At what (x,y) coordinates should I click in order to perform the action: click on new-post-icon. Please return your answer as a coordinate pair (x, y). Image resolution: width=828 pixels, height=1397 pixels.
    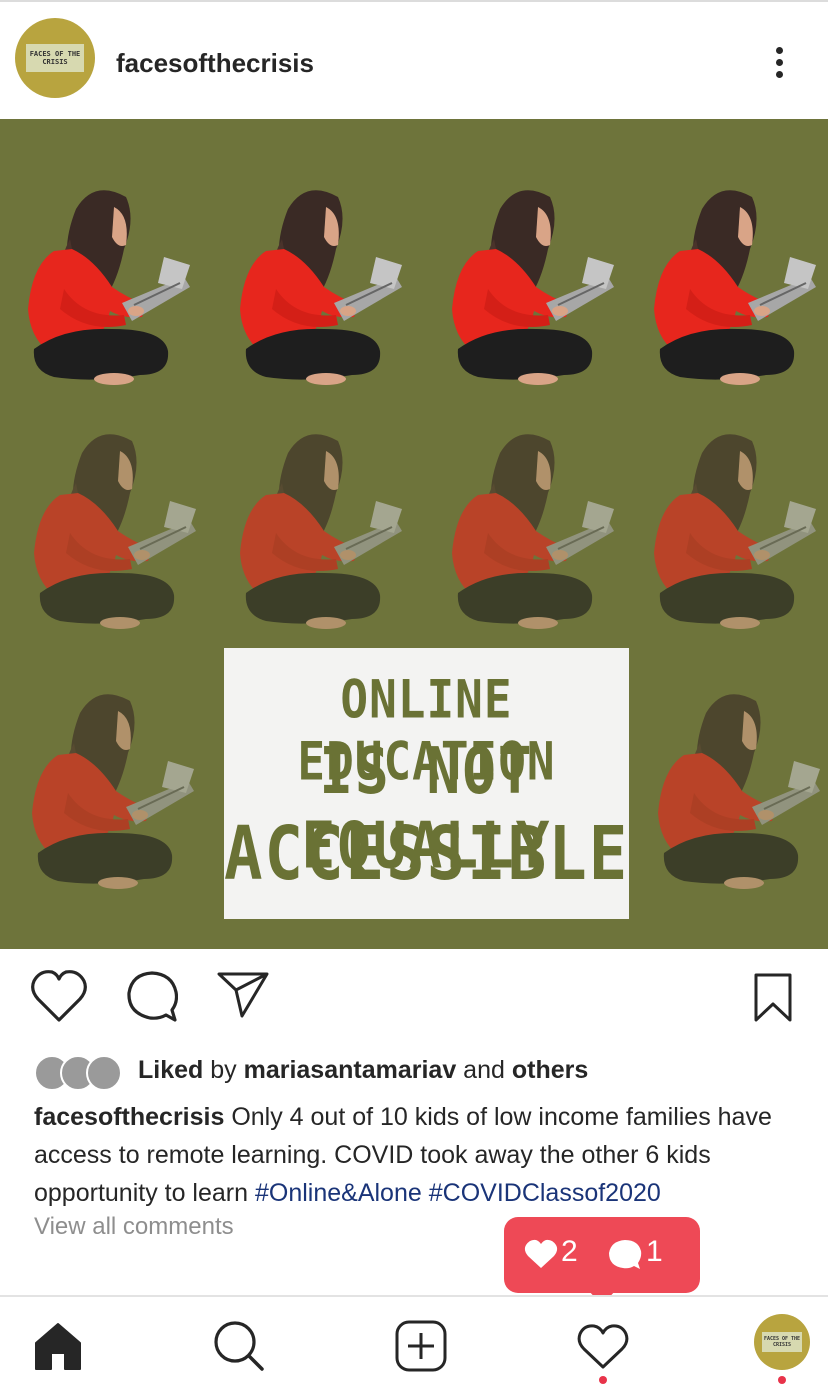
    Looking at the image, I should click on (421, 1346).